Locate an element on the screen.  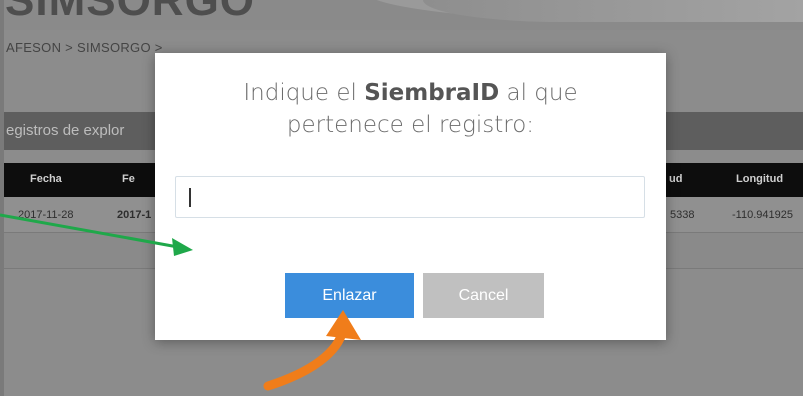
banner-title: SIMSORGO is located at coordinates (130, 12).